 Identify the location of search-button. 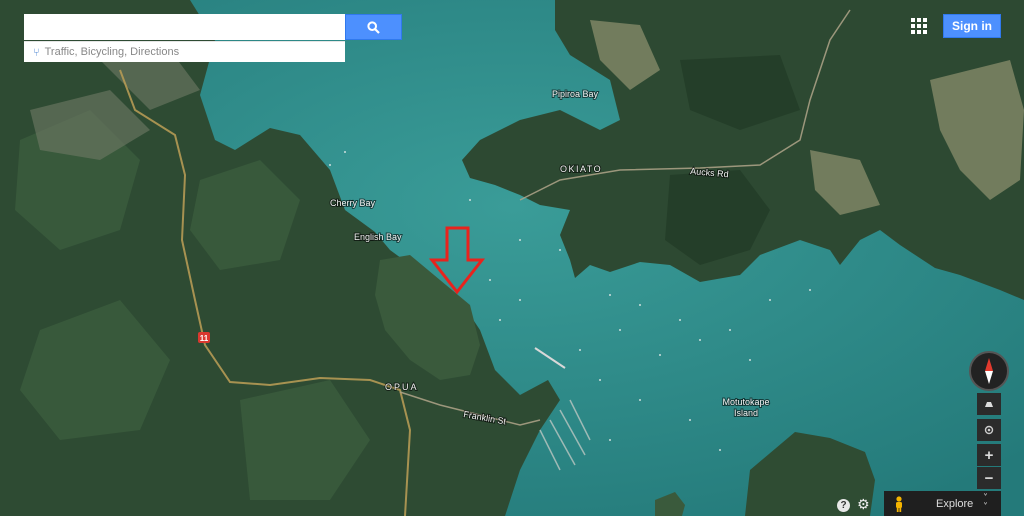
(373, 27).